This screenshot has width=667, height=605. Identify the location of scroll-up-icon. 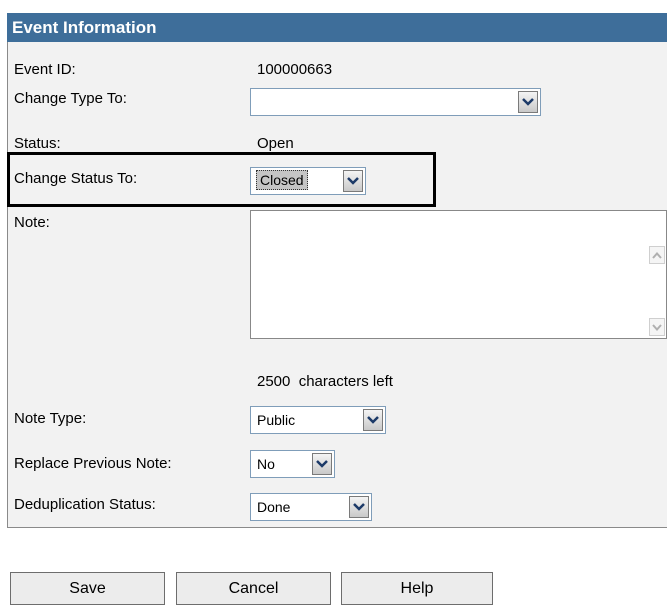
(657, 255).